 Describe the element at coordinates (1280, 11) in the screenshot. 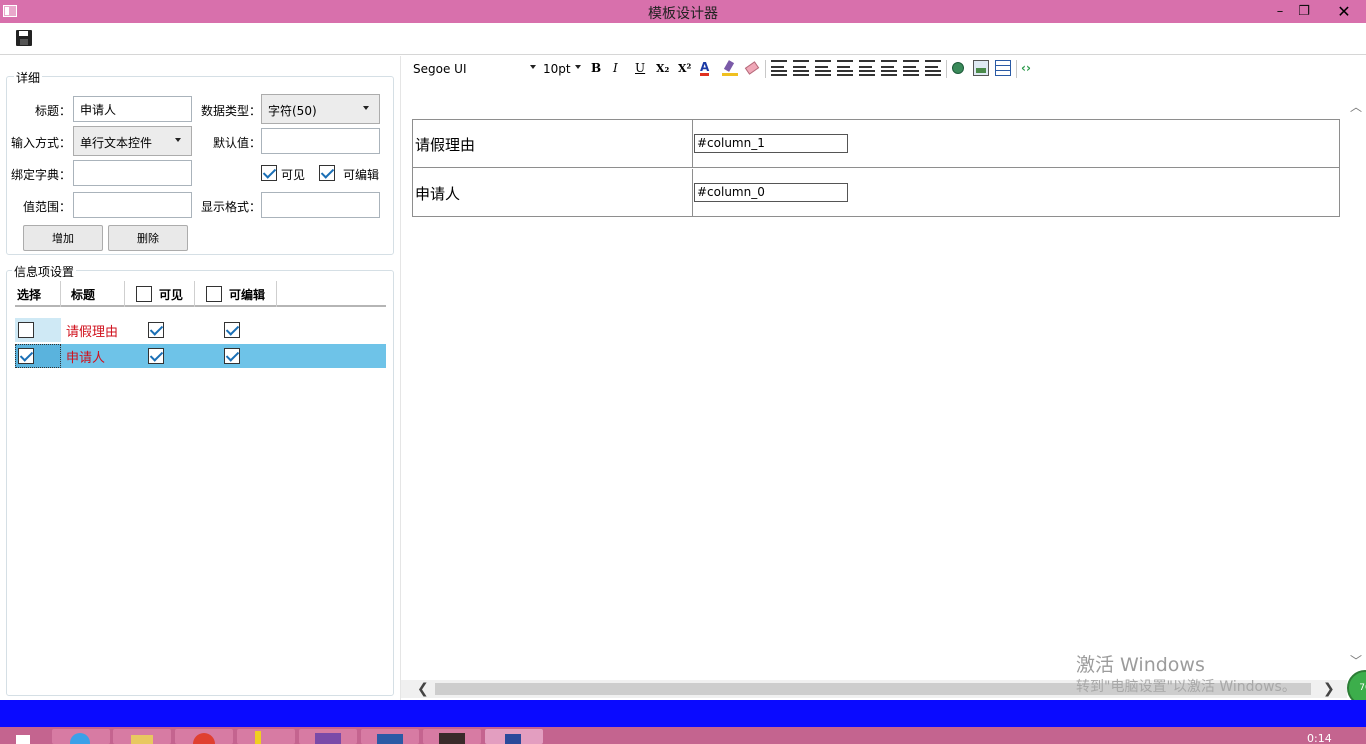

I see `minimize-icon: –` at that location.